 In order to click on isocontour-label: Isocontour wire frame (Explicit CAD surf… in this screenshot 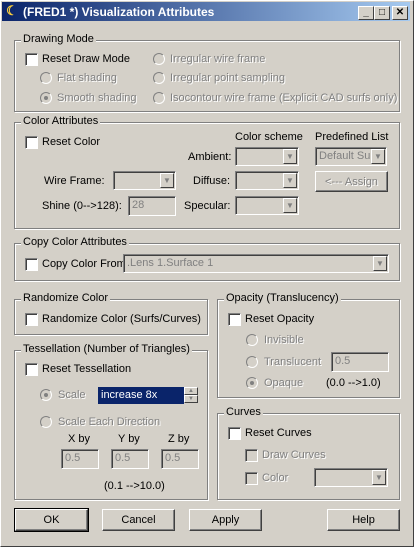, I will do `click(284, 98)`.